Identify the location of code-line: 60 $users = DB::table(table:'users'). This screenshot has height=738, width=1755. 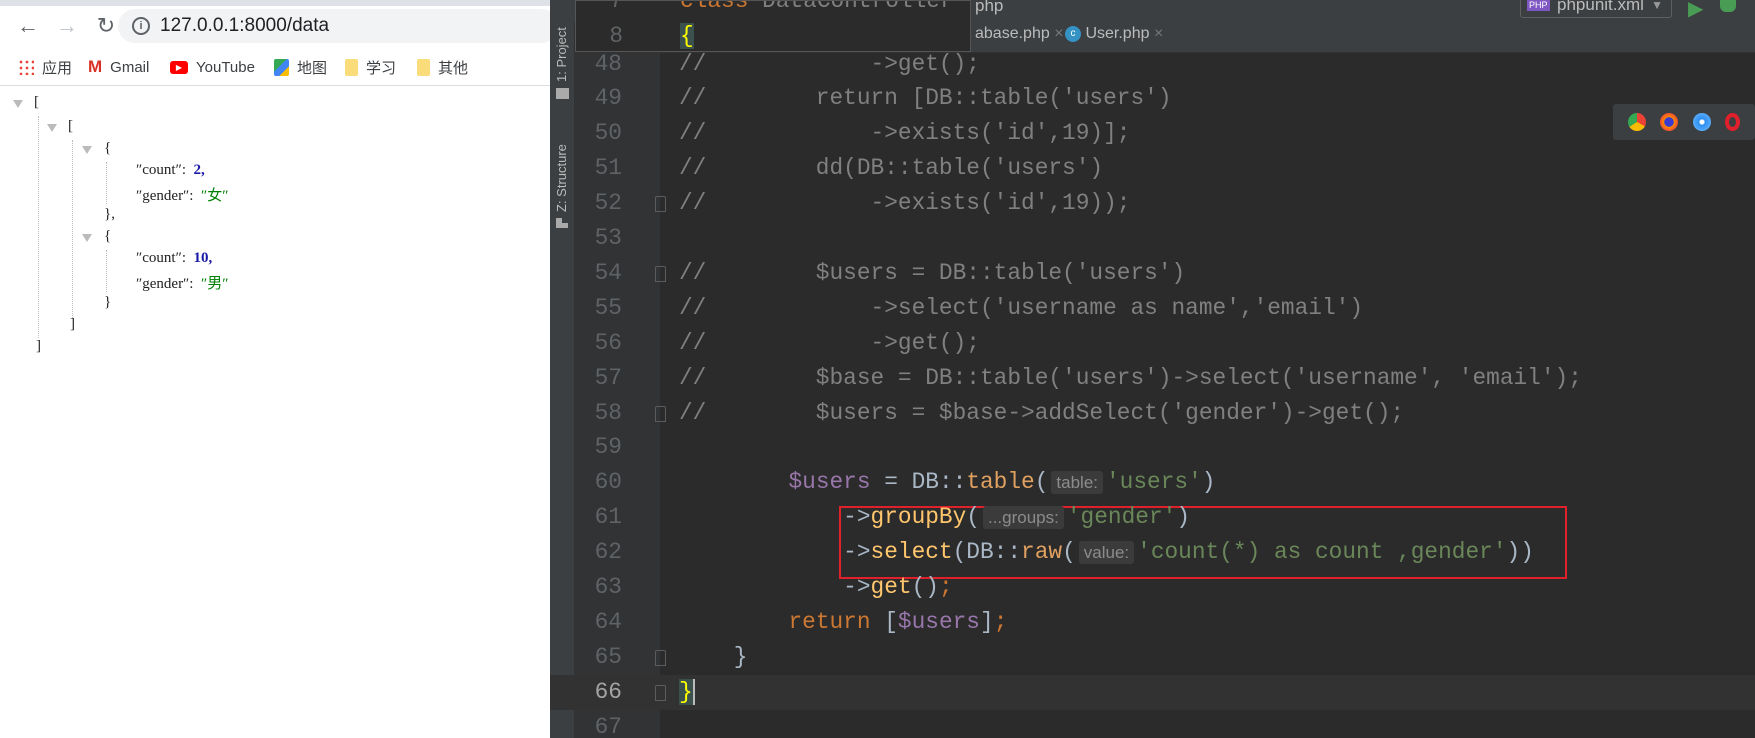
(1152, 482).